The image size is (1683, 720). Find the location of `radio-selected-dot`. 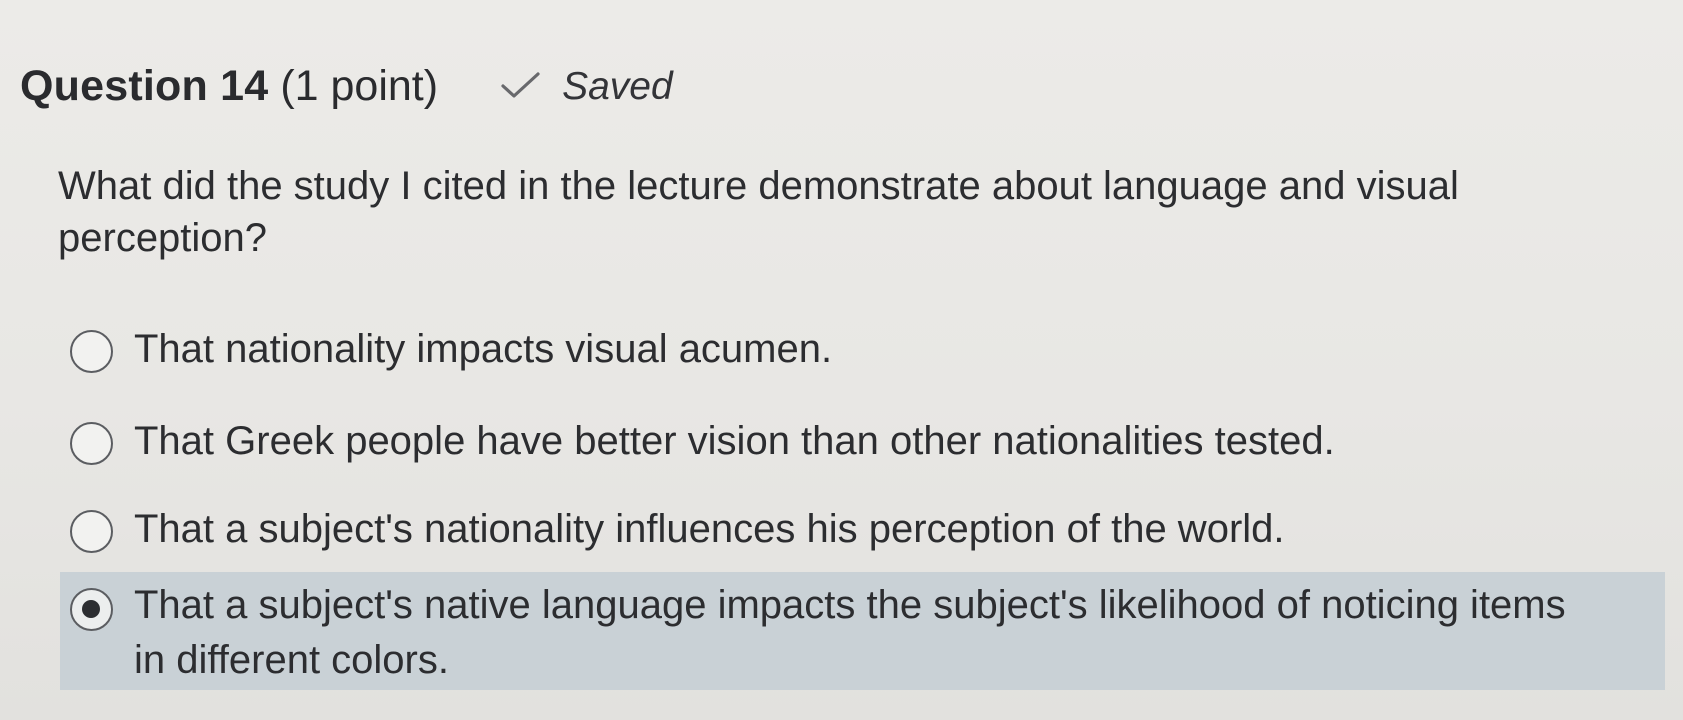

radio-selected-dot is located at coordinates (91, 609).